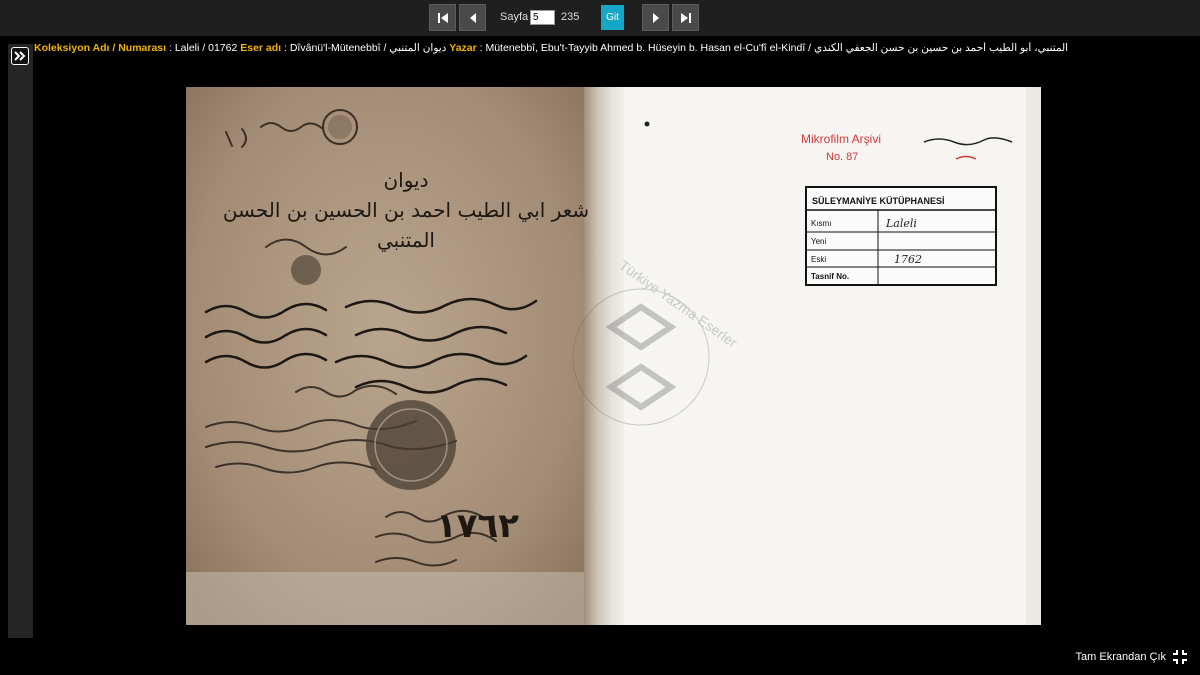 This screenshot has width=1200, height=675. What do you see at coordinates (1180, 657) in the screenshot?
I see `compress-icon` at bounding box center [1180, 657].